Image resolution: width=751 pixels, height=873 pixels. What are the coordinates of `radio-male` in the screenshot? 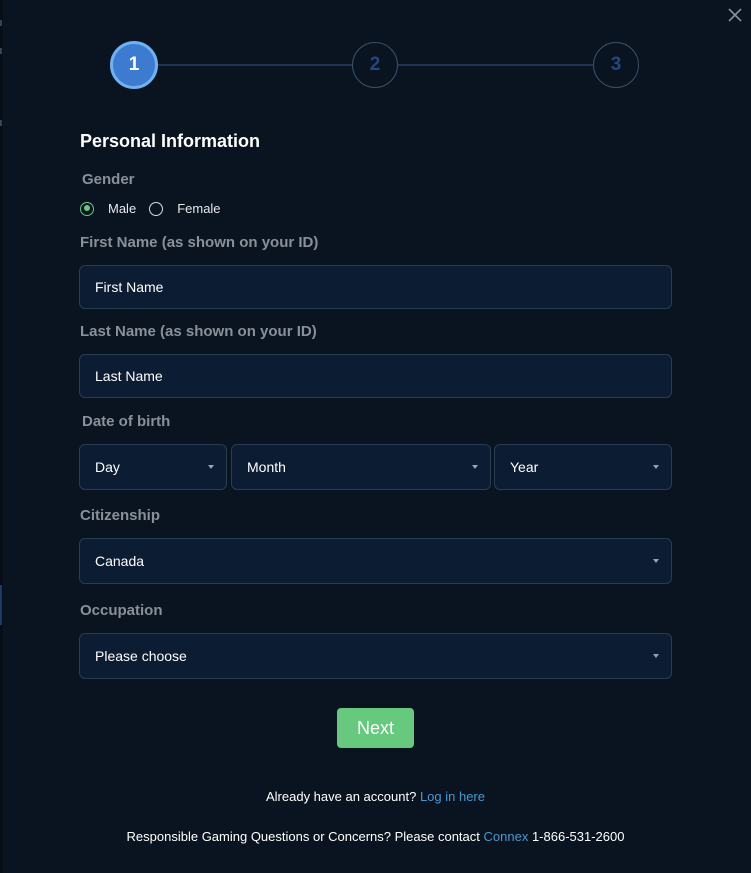 It's located at (87, 208).